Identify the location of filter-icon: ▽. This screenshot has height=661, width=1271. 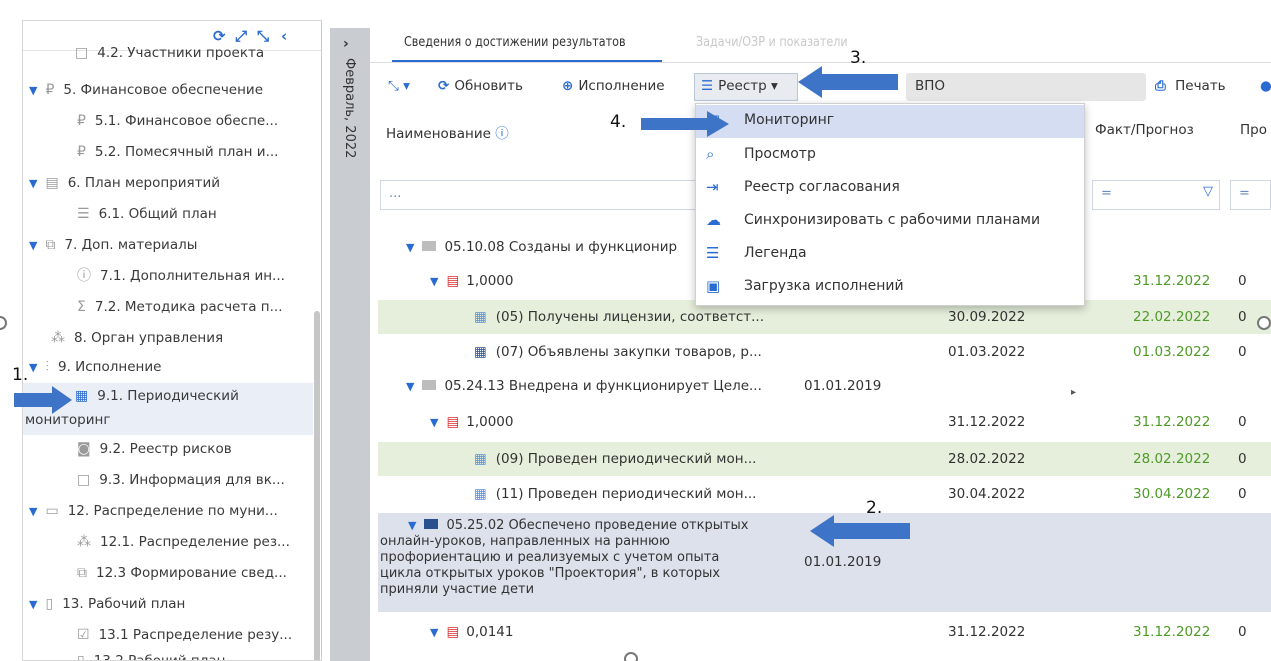
(1208, 191).